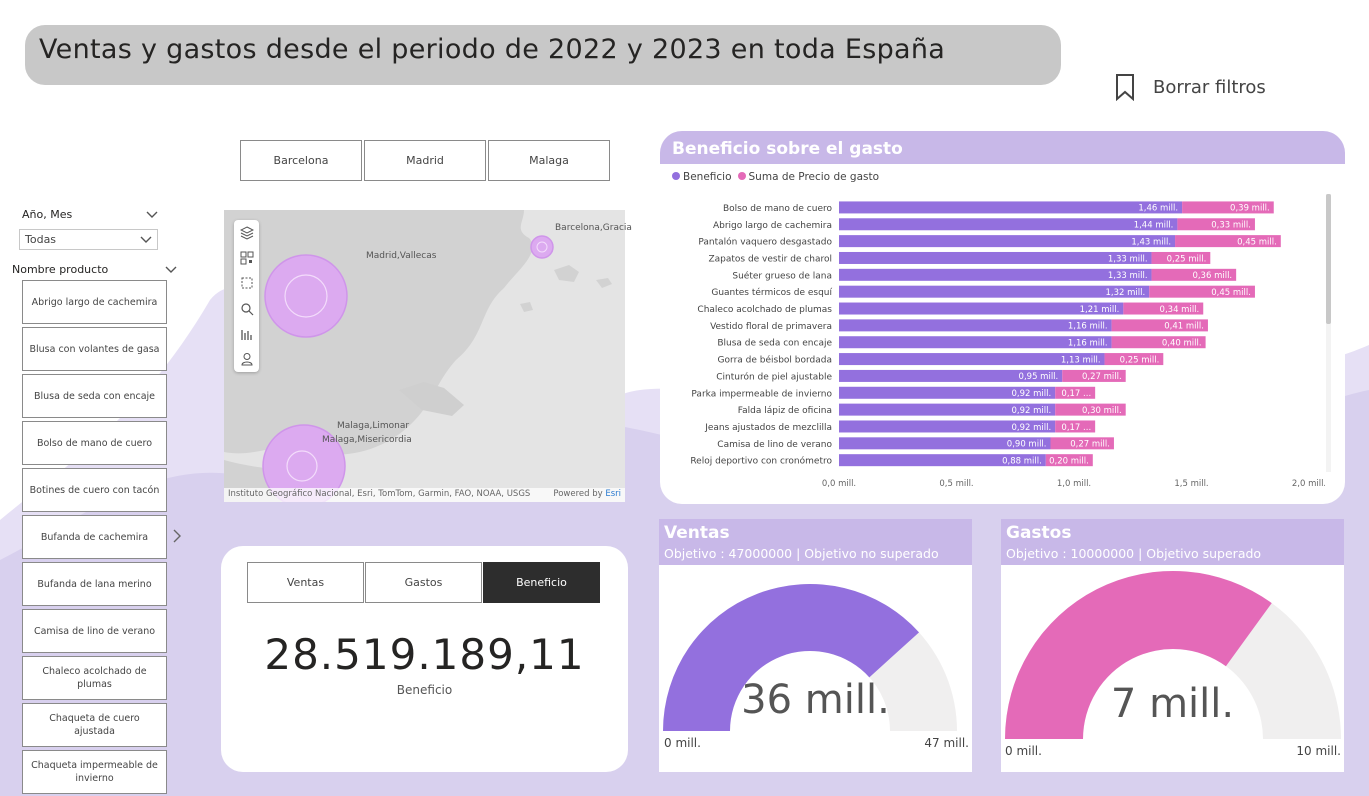 Image resolution: width=1369 pixels, height=796 pixels. Describe the element at coordinates (1090, 445) in the screenshot. I see `data-label: 0,27 mill.` at that location.